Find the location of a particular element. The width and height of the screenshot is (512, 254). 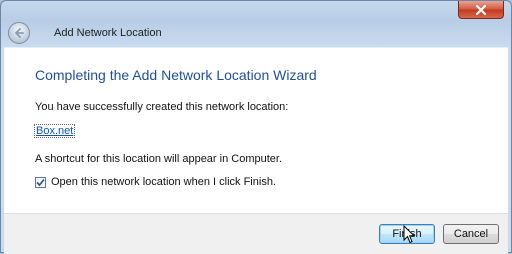

close-icon is located at coordinates (481, 9).